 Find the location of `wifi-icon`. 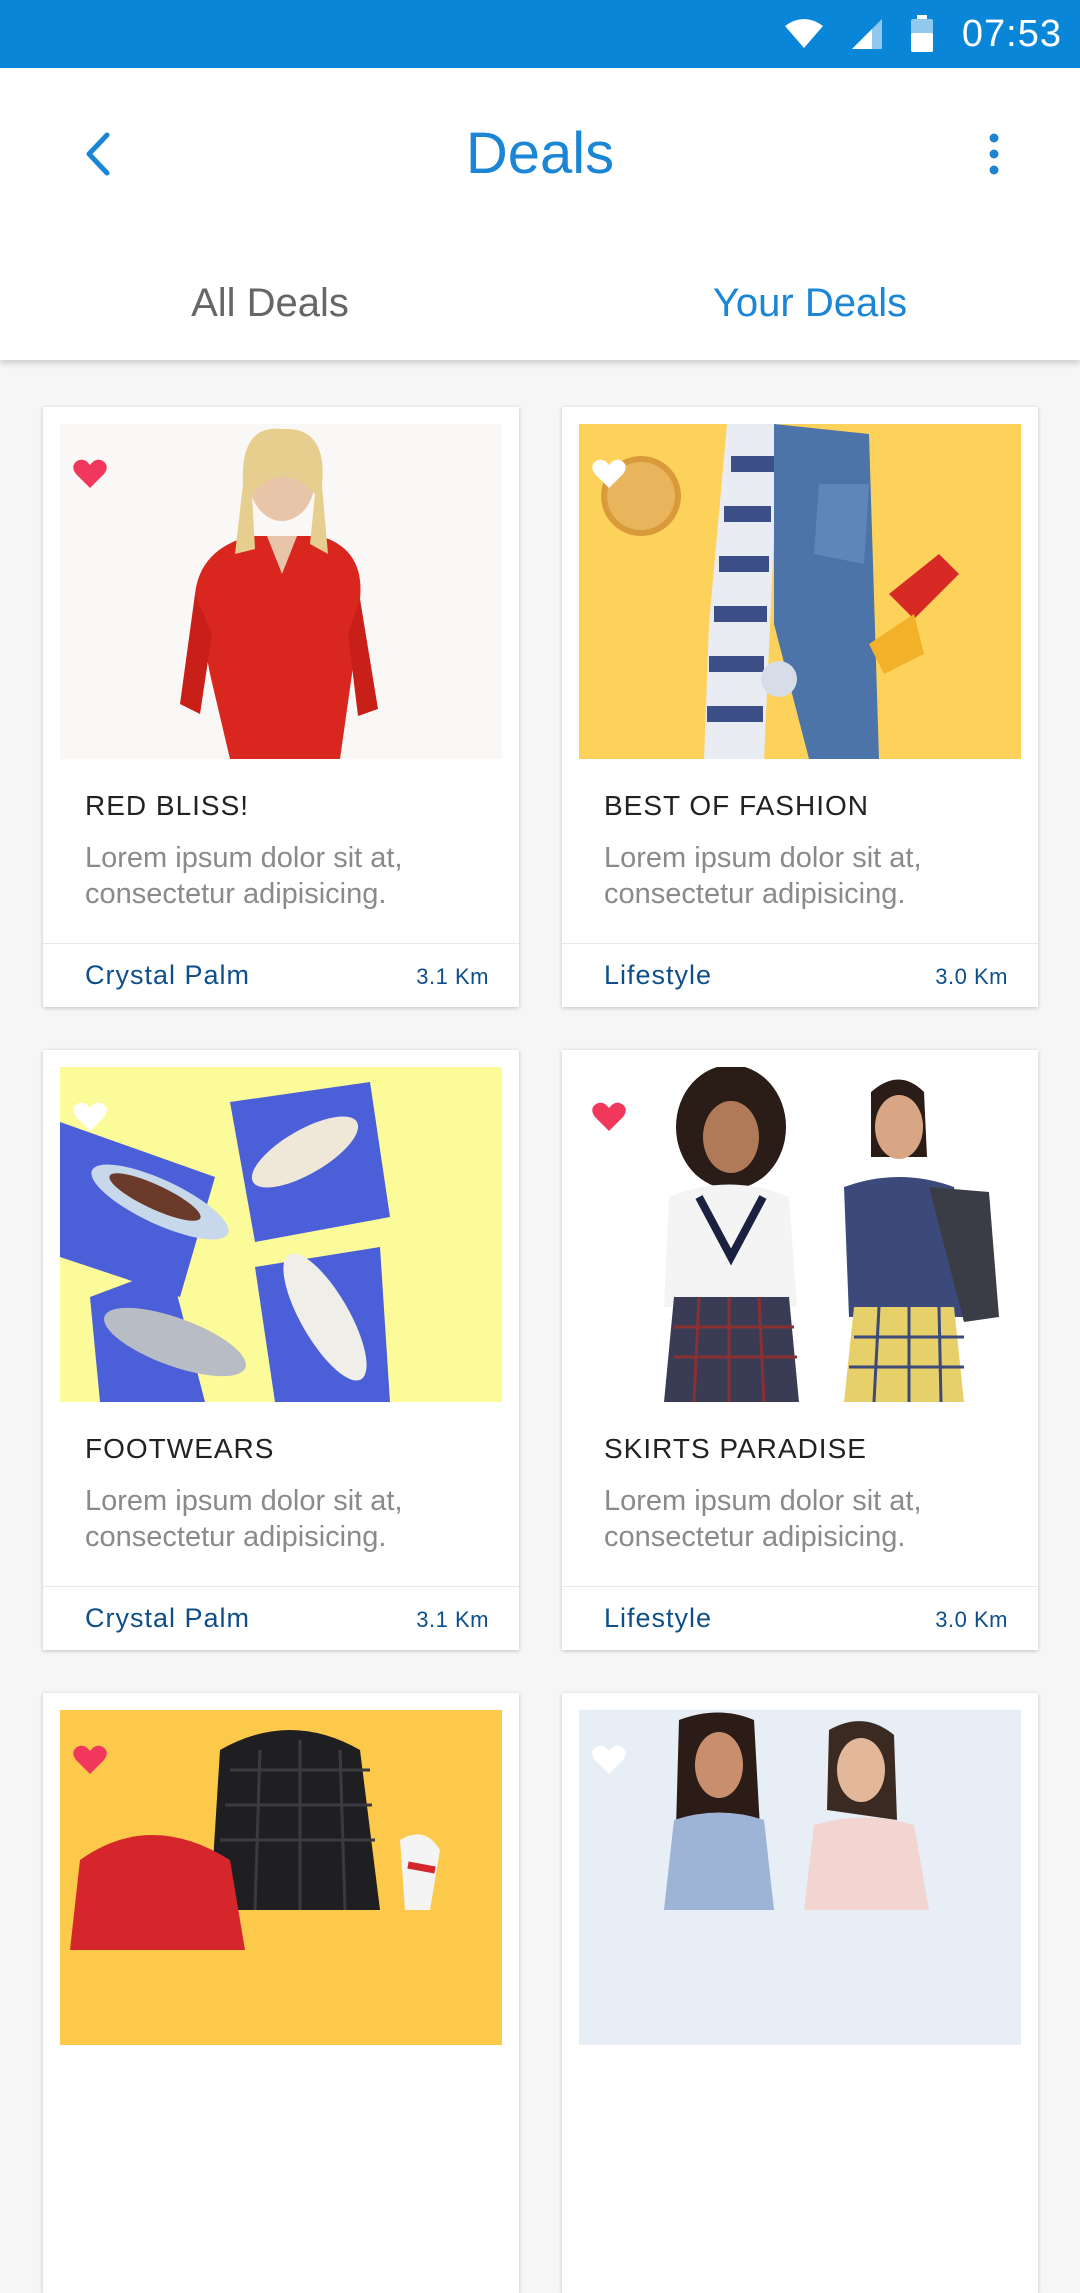

wifi-icon is located at coordinates (804, 34).